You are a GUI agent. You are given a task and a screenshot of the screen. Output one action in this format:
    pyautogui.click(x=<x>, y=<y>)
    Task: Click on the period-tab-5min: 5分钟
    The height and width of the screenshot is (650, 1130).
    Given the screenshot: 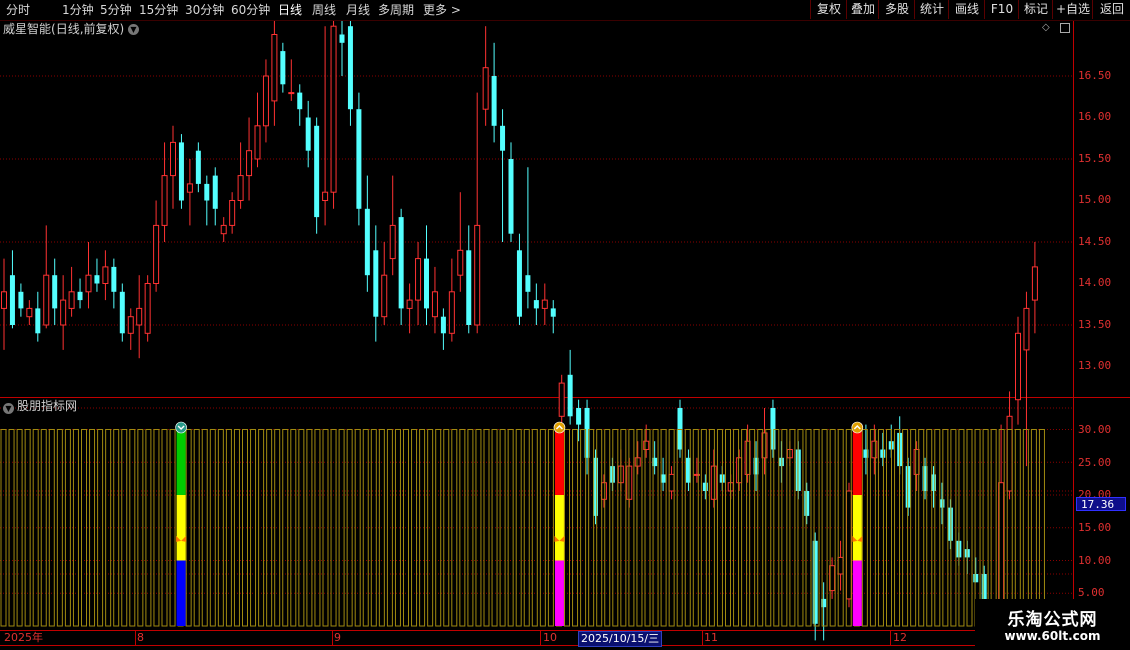 What is the action you would take?
    pyautogui.click(x=116, y=10)
    